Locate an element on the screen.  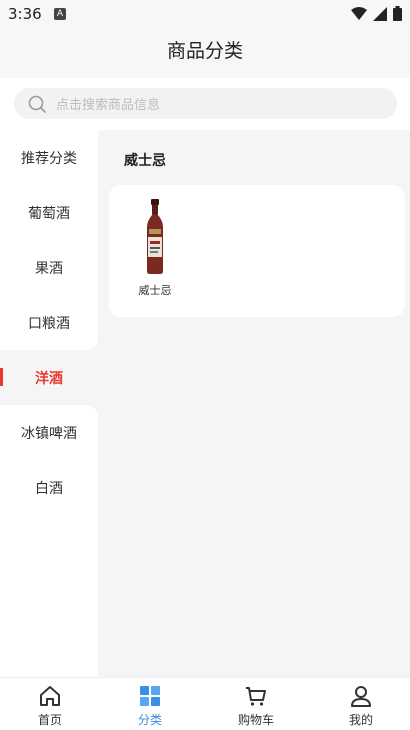
search-area: 点击搜索商品信息 is located at coordinates (205, 104).